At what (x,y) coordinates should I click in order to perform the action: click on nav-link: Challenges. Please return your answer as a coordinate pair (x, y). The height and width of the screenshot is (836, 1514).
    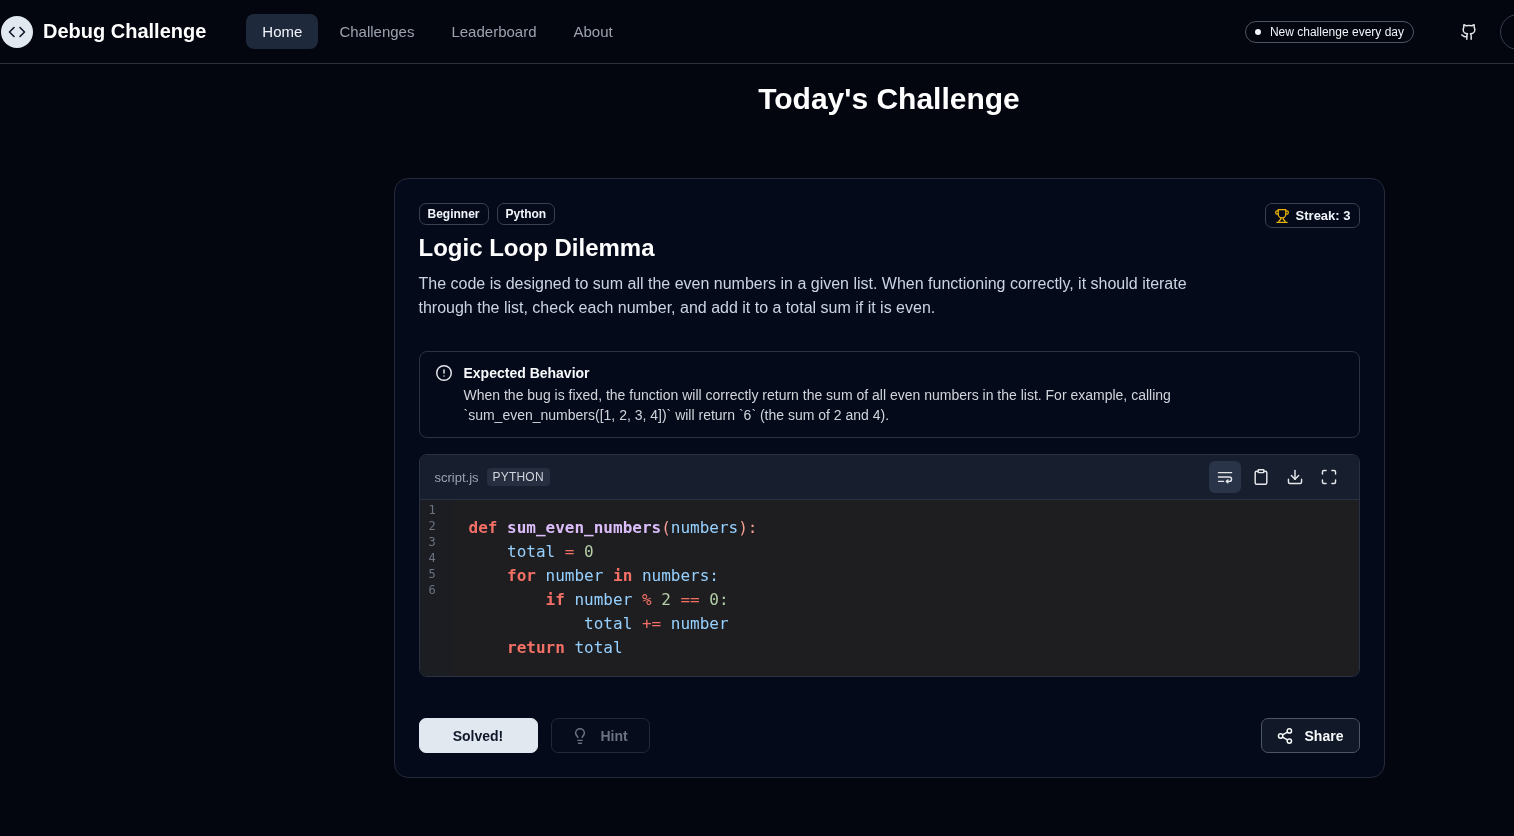
    Looking at the image, I should click on (377, 31).